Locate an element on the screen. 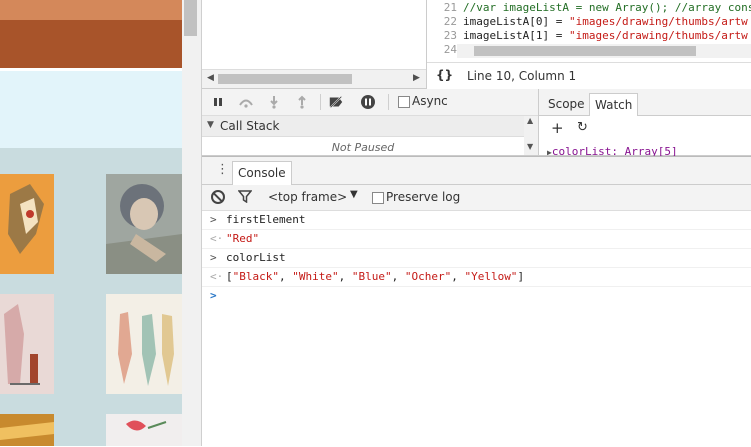 Image resolution: width=751 pixels, height=447 pixels. editor-hscrollbar is located at coordinates (604, 51).